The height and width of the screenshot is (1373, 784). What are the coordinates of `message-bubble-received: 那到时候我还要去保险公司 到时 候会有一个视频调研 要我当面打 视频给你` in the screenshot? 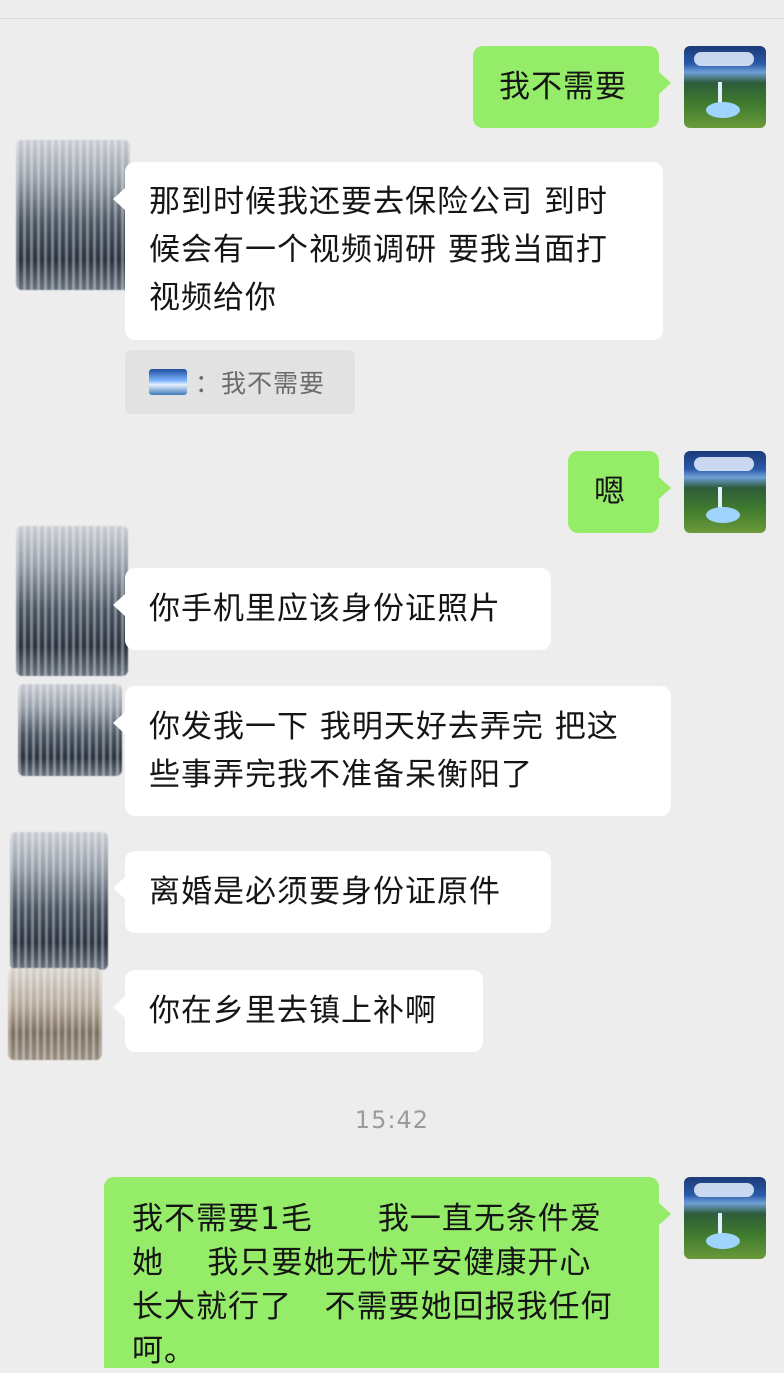 It's located at (388, 251).